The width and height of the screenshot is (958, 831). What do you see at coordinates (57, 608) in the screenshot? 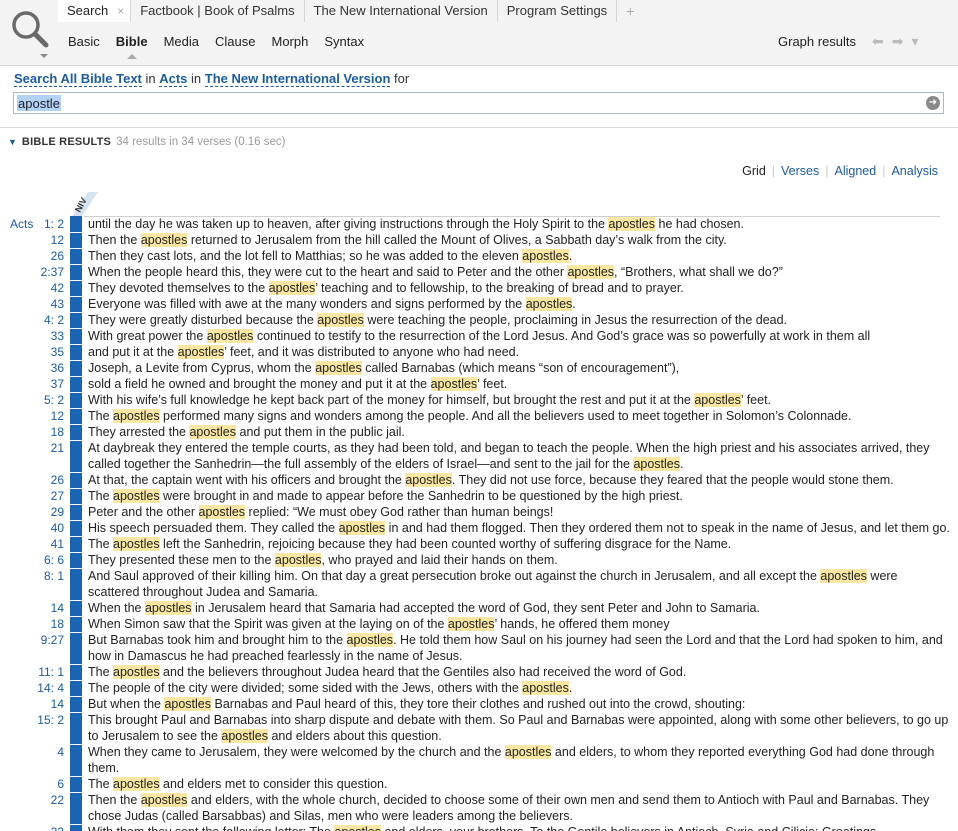
I see `verse-number: 14` at bounding box center [57, 608].